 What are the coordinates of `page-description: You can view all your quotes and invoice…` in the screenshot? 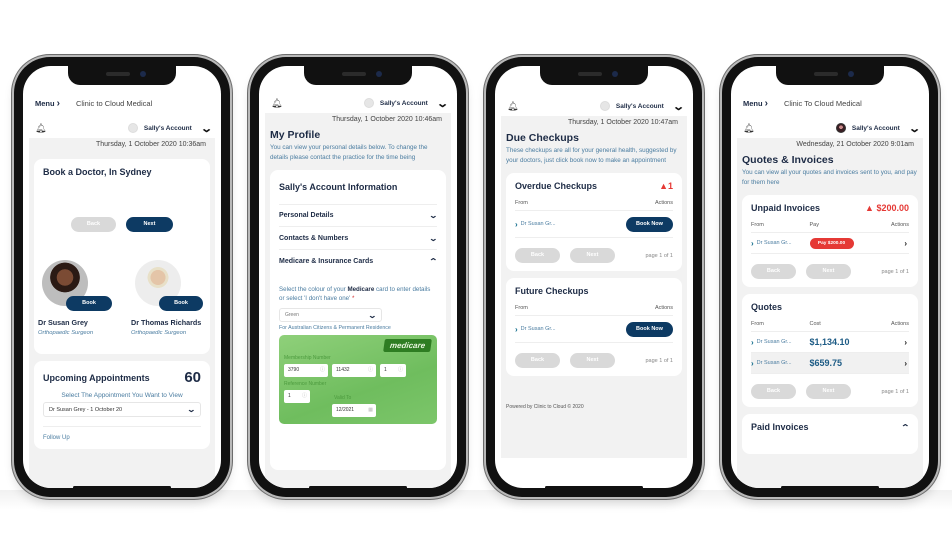 It's located at (829, 177).